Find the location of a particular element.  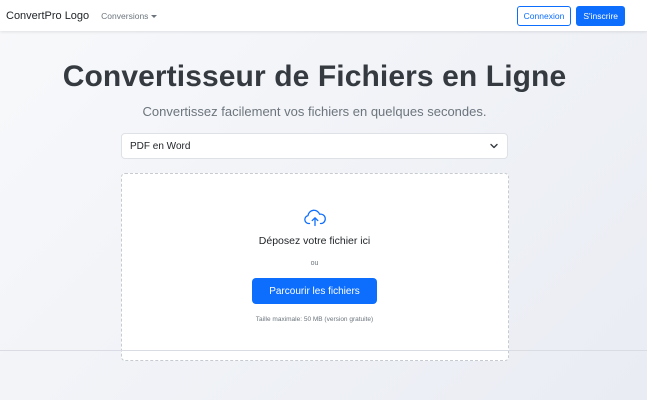

or-separator: ou is located at coordinates (314, 263).